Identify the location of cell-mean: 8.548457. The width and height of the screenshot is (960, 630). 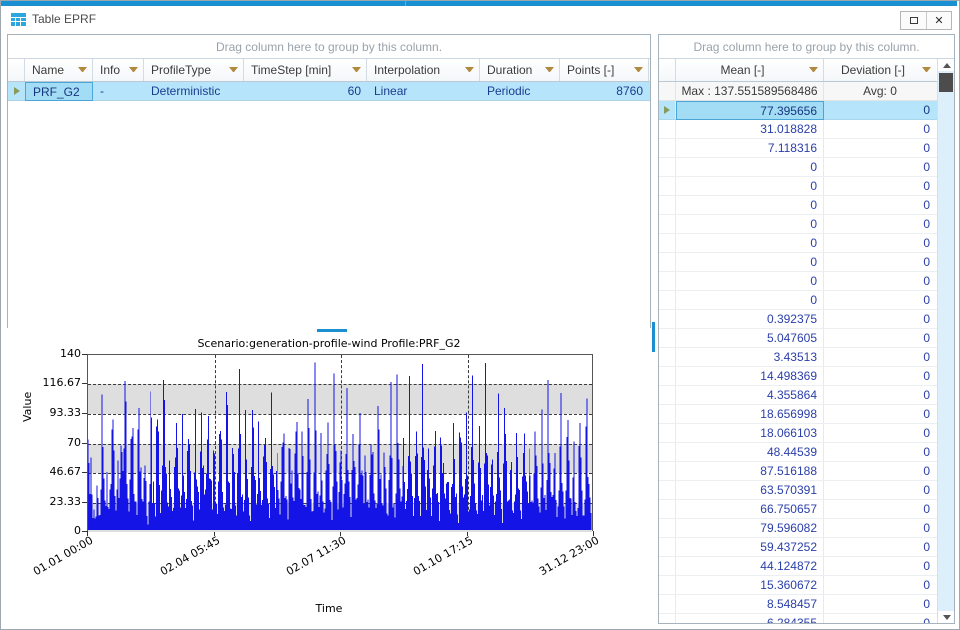
(750, 604).